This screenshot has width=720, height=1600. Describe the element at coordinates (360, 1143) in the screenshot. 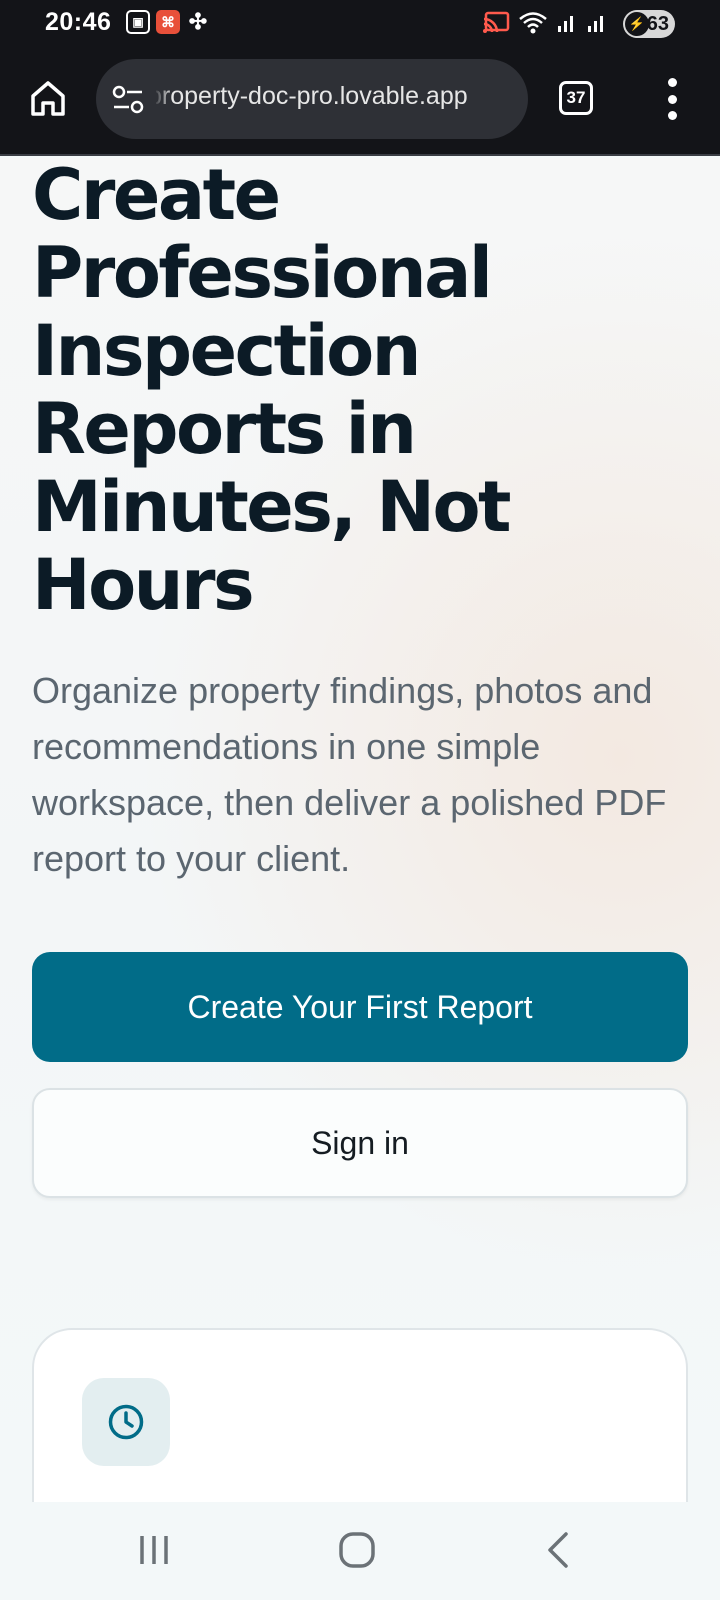

I see `sign-in-button: Sign in` at that location.